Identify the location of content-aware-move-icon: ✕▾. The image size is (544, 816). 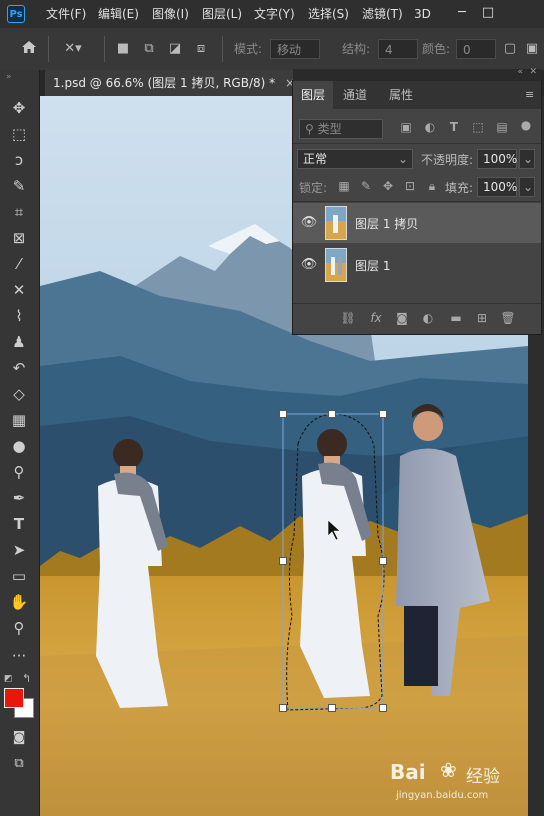
(73, 49).